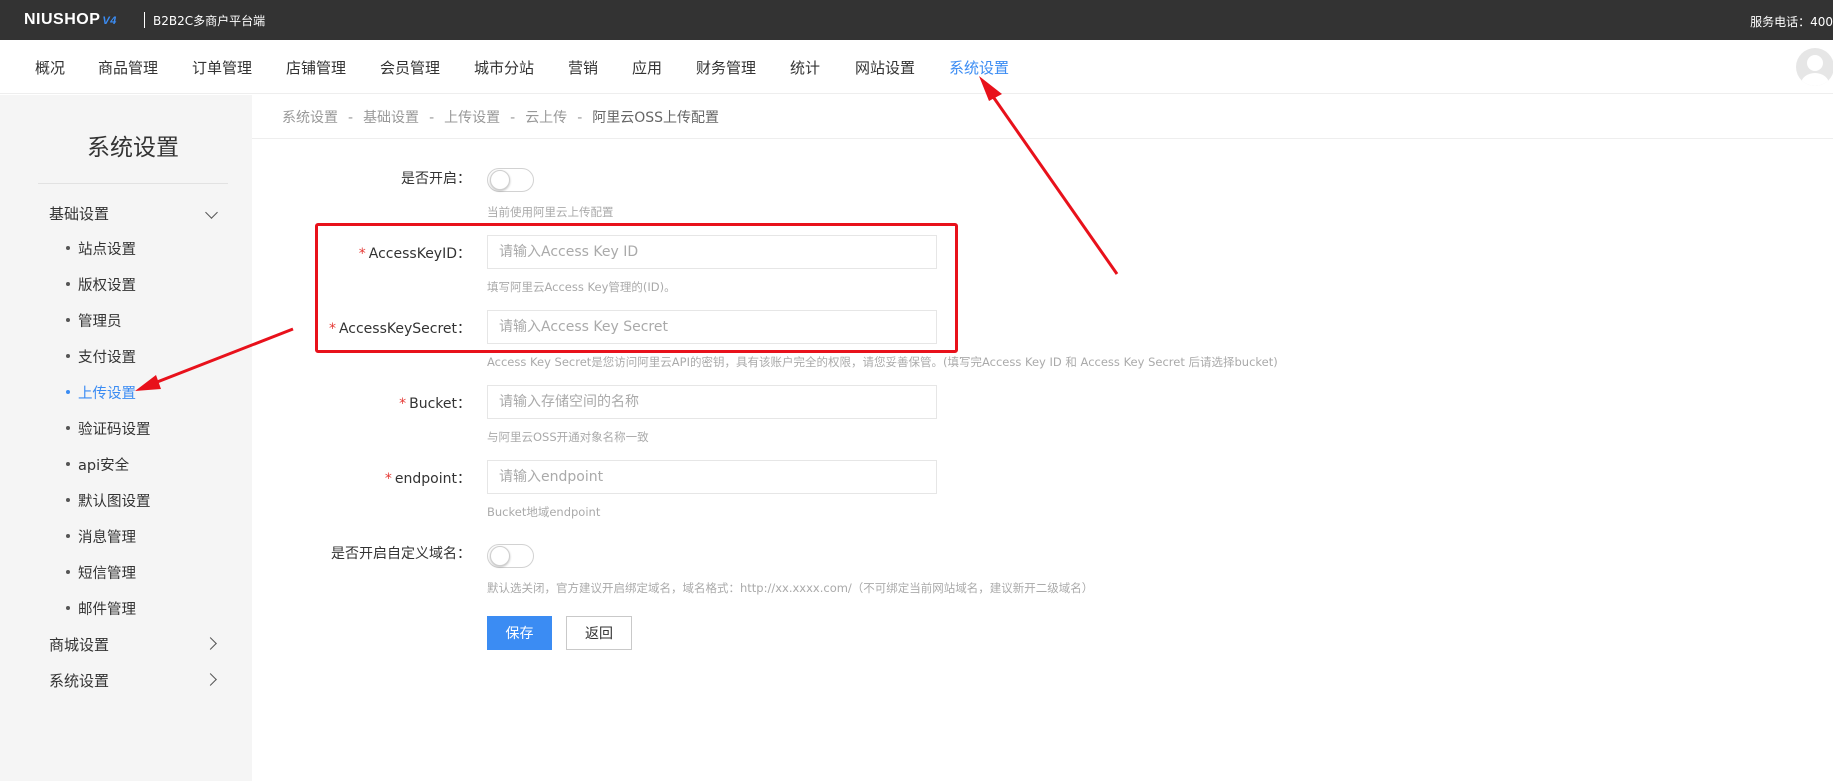 The width and height of the screenshot is (1833, 781). What do you see at coordinates (583, 67) in the screenshot?
I see `nav-item-marketing: 营销` at bounding box center [583, 67].